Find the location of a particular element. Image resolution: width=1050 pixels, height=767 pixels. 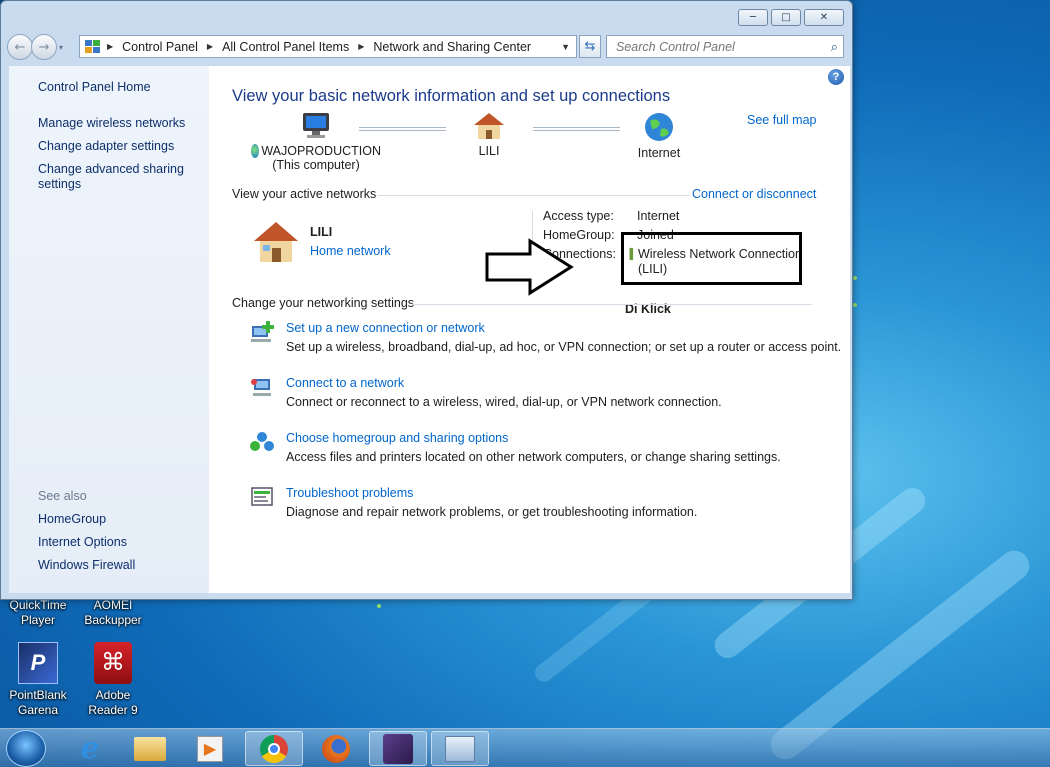

breadcrumb-network-center: Network and Sharing Center is located at coordinates (452, 47).